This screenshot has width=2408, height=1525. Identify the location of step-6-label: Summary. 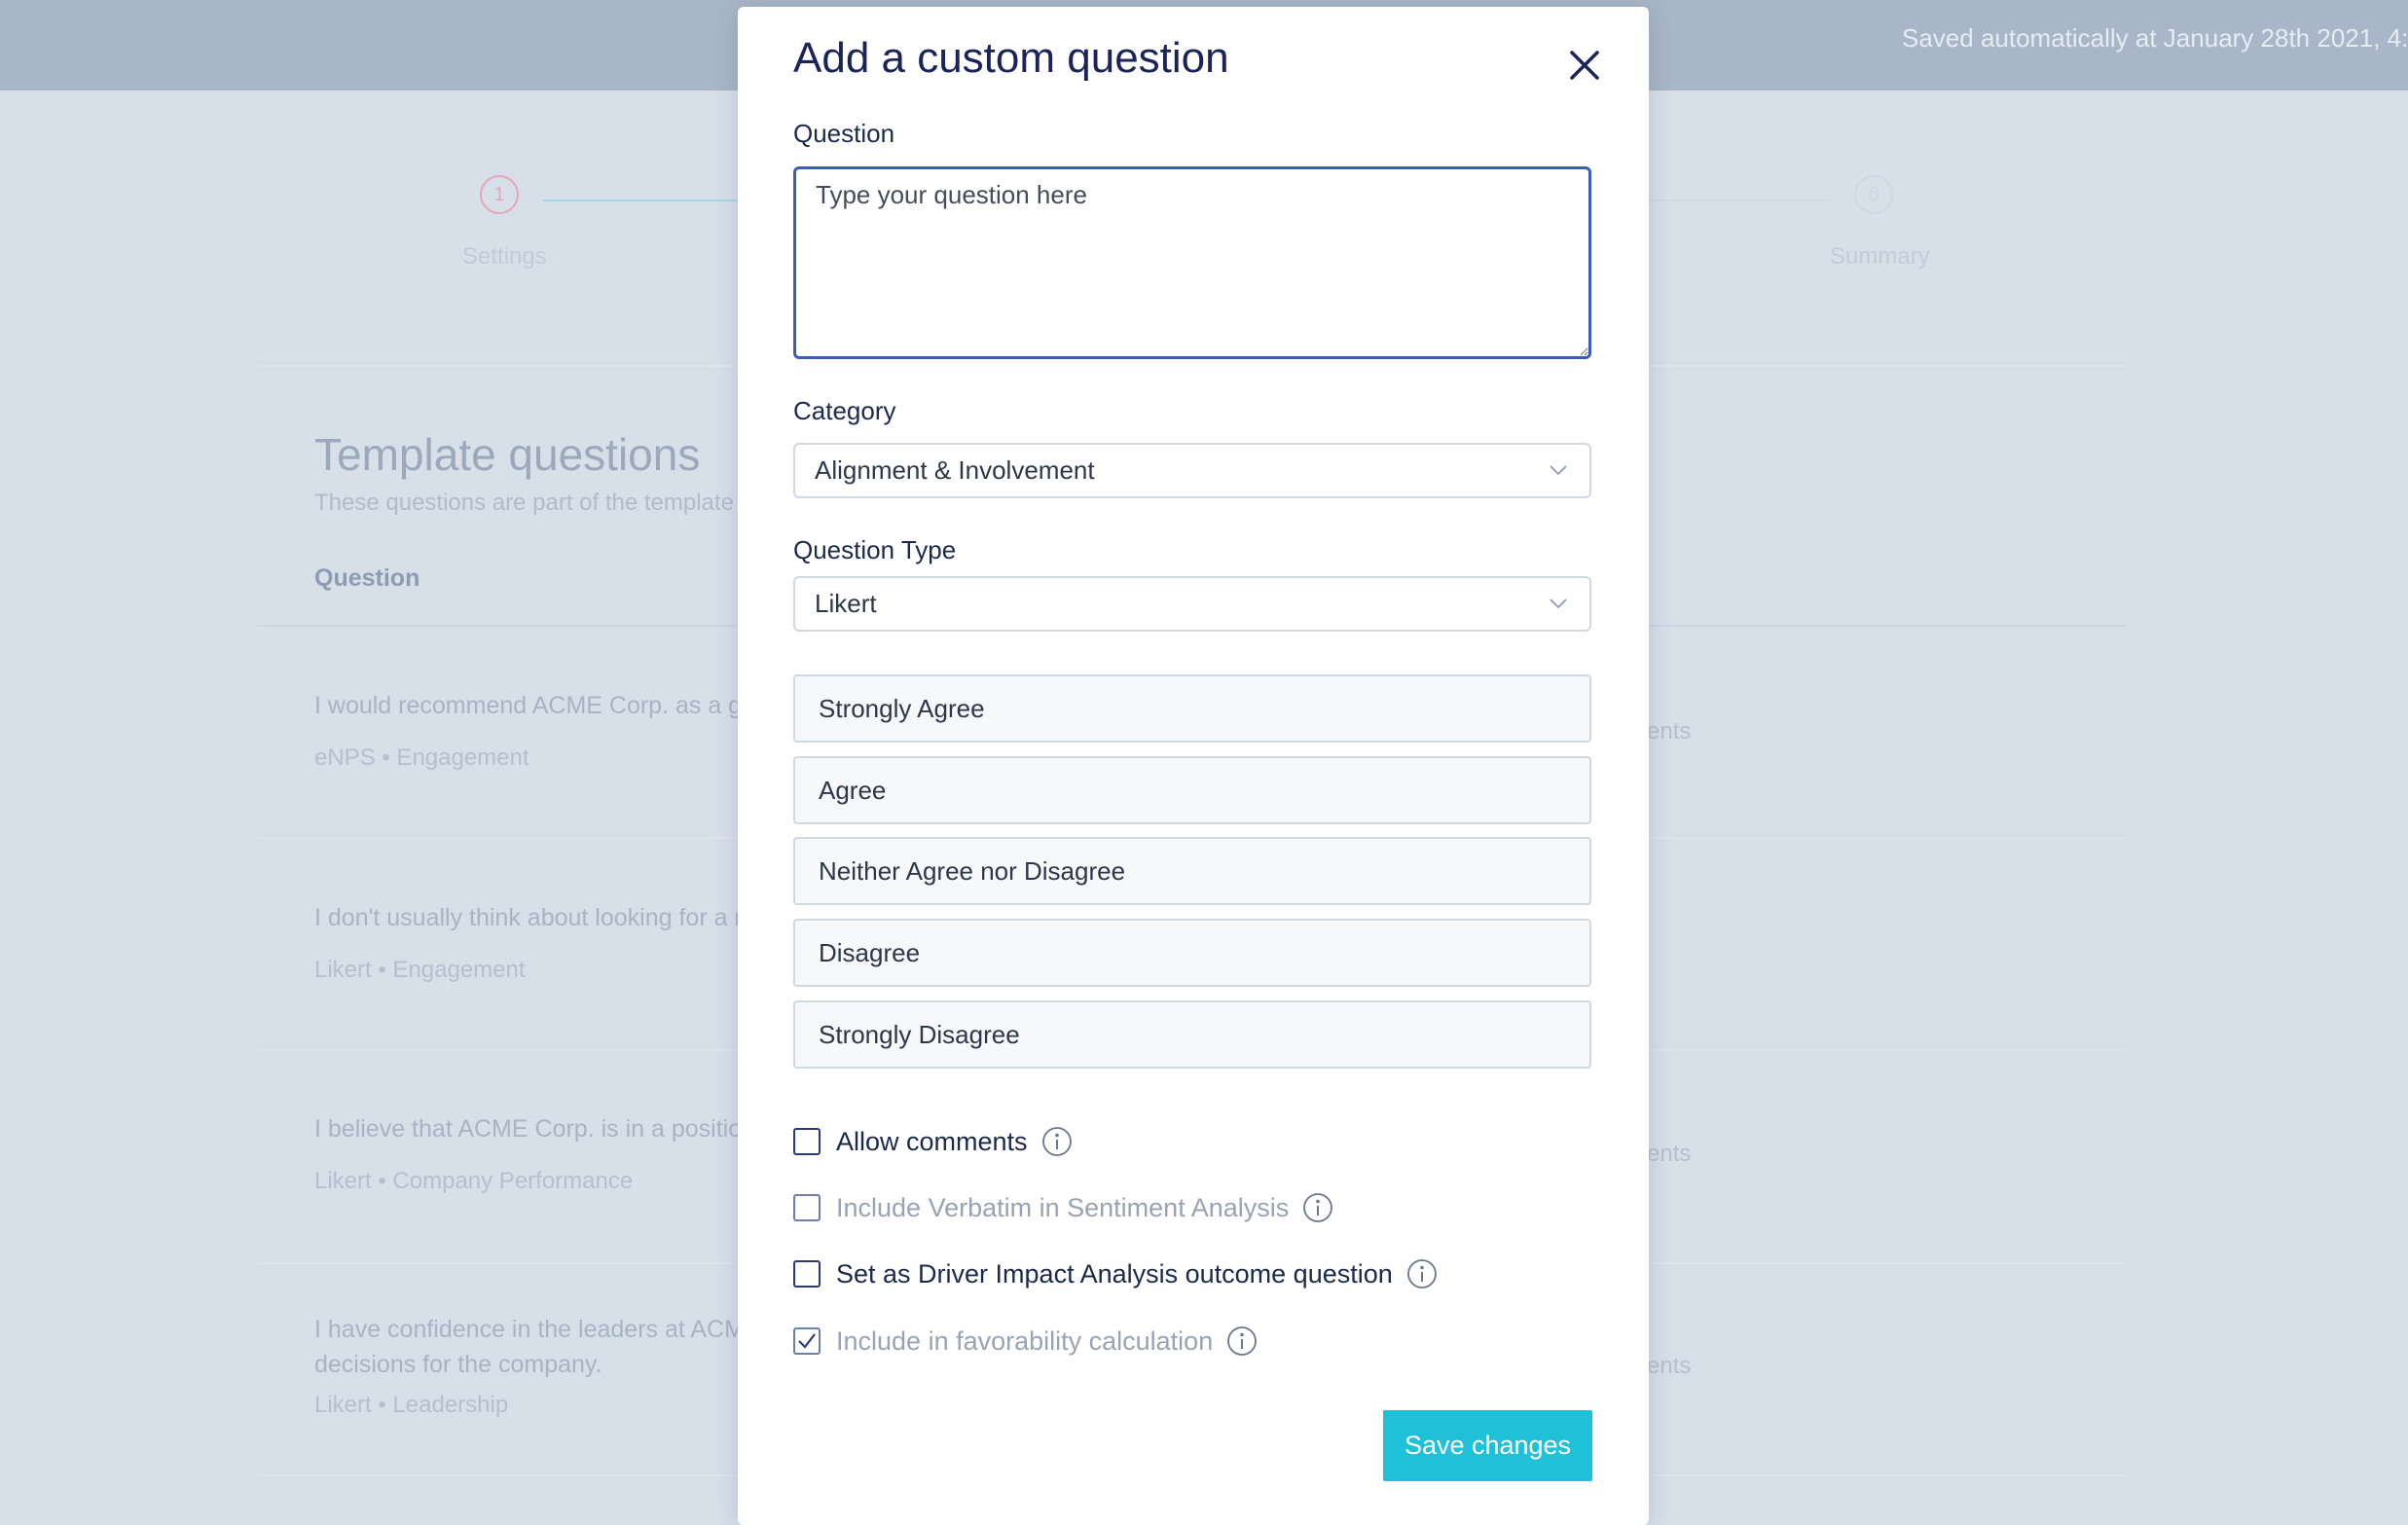
(1880, 256).